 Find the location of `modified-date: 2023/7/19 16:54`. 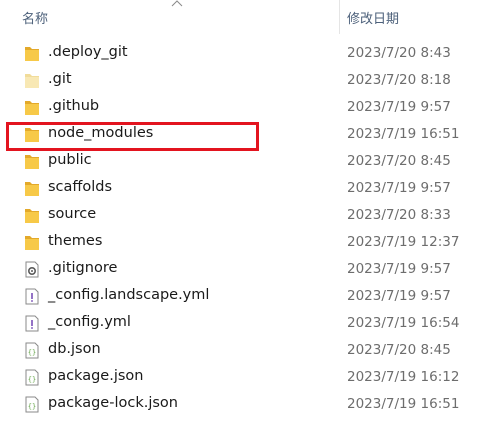

modified-date: 2023/7/19 16:54 is located at coordinates (403, 323).